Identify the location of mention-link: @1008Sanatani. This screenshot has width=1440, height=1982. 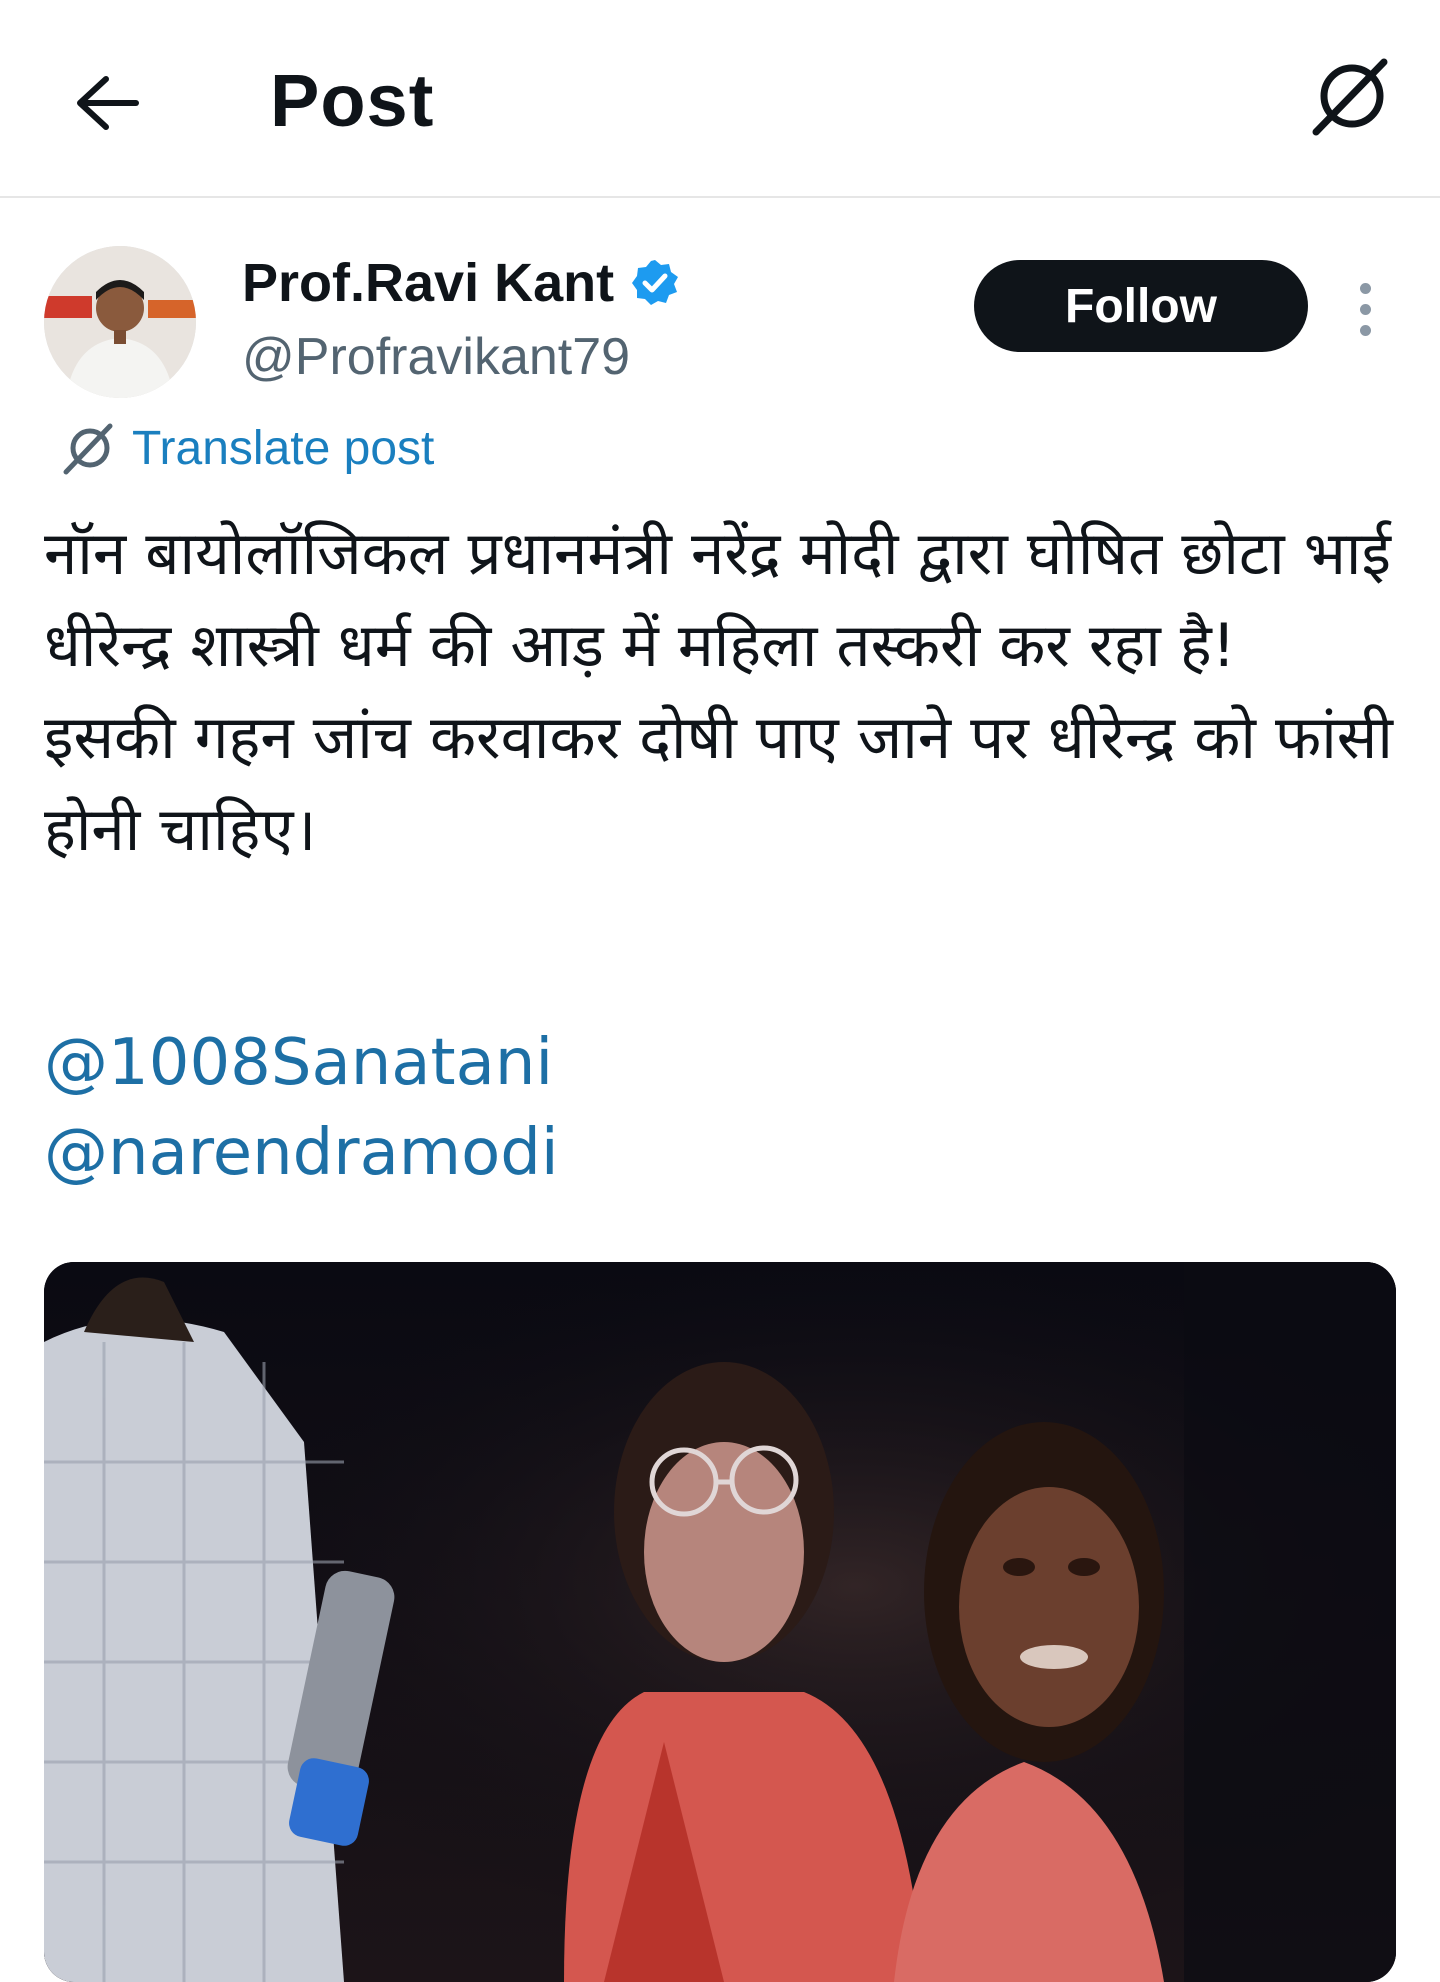
(298, 1063).